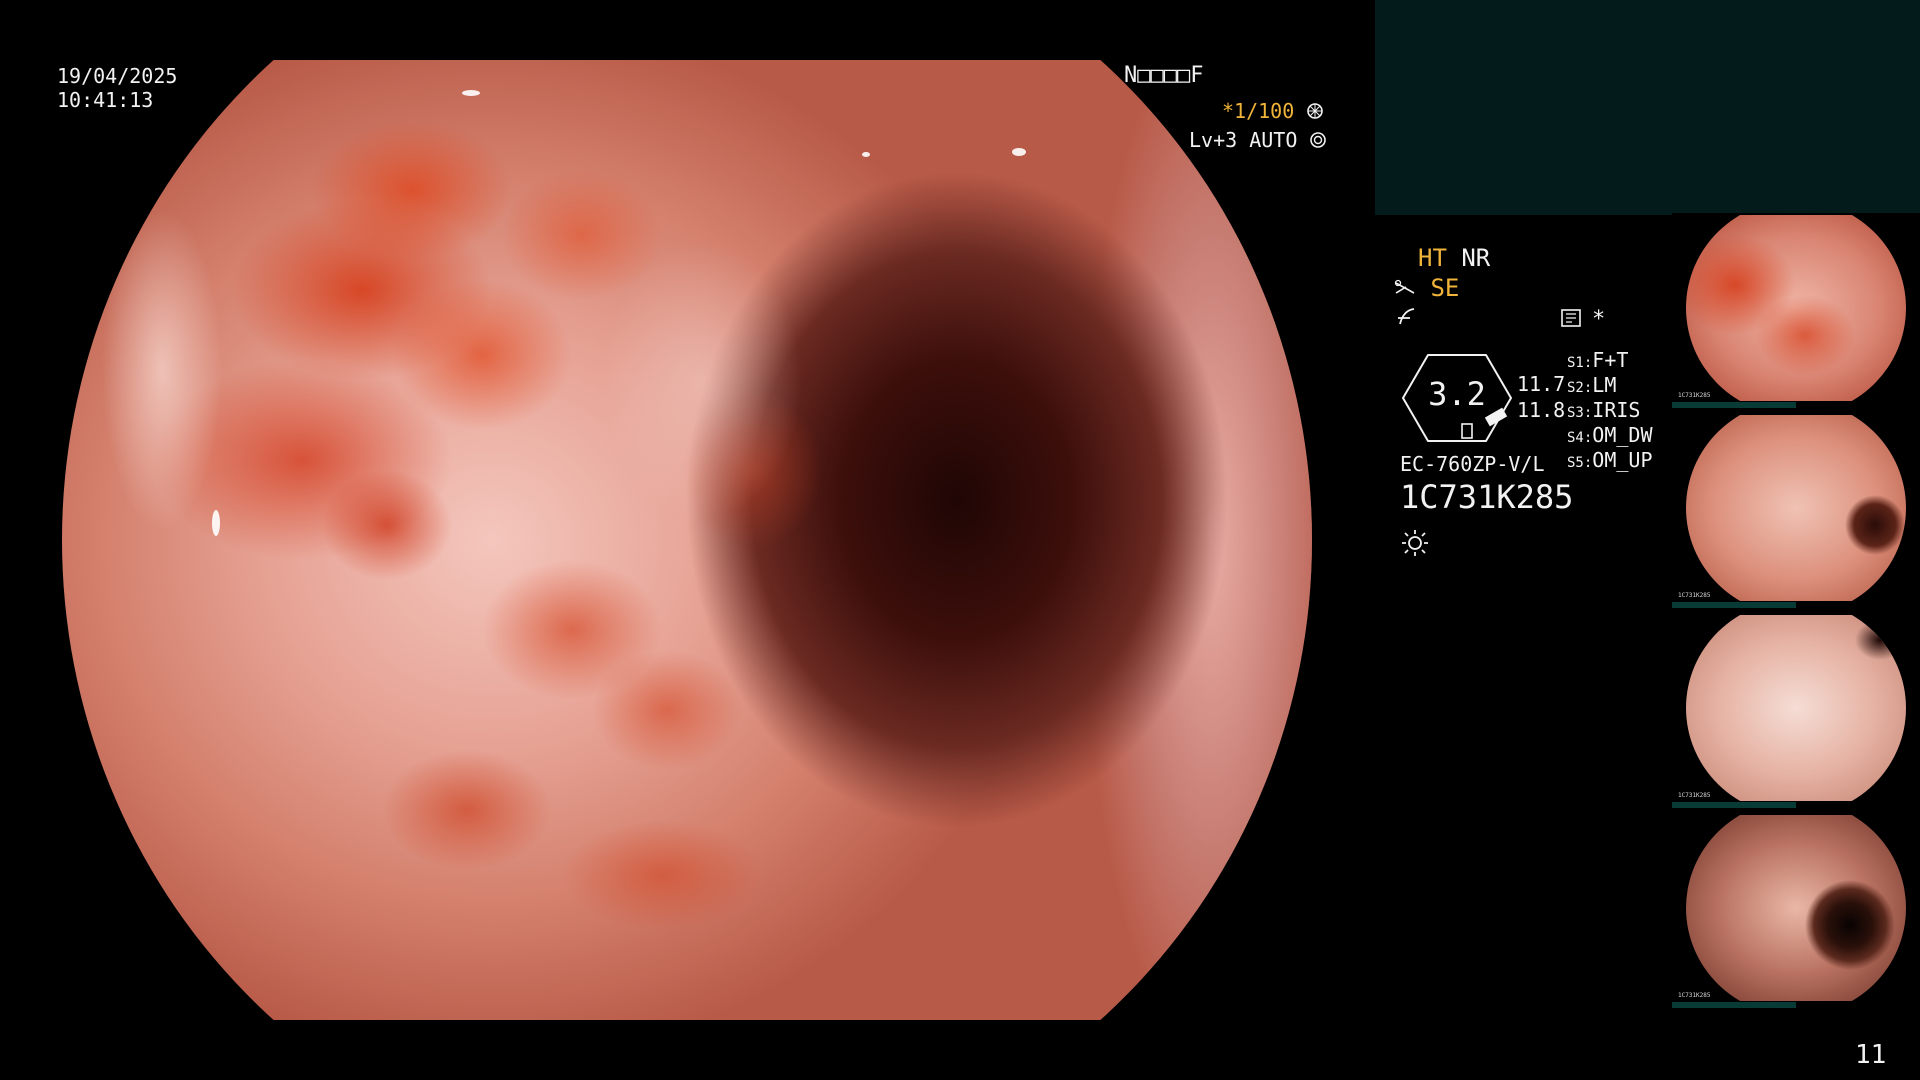 The width and height of the screenshot is (1920, 1080). Describe the element at coordinates (1415, 545) in the screenshot. I see `lamp-icon` at that location.